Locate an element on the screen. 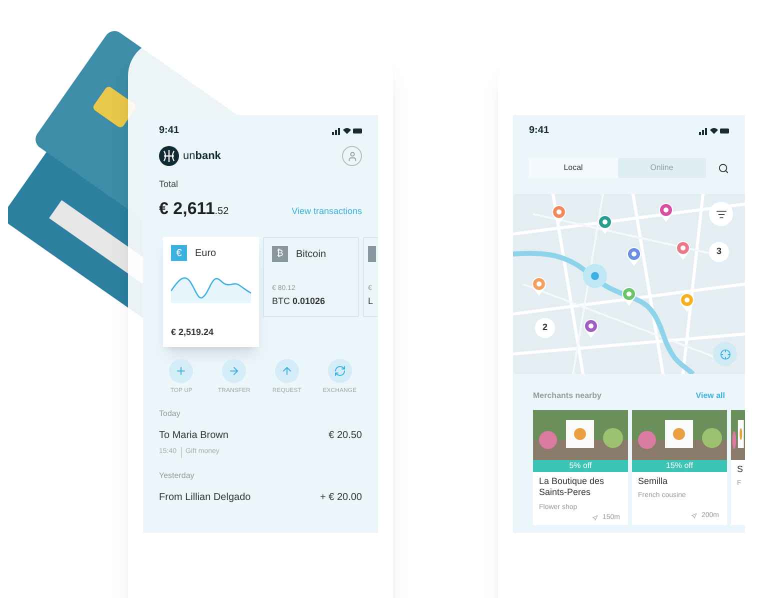  transaction-title: To Maria Brown is located at coordinates (193, 436).